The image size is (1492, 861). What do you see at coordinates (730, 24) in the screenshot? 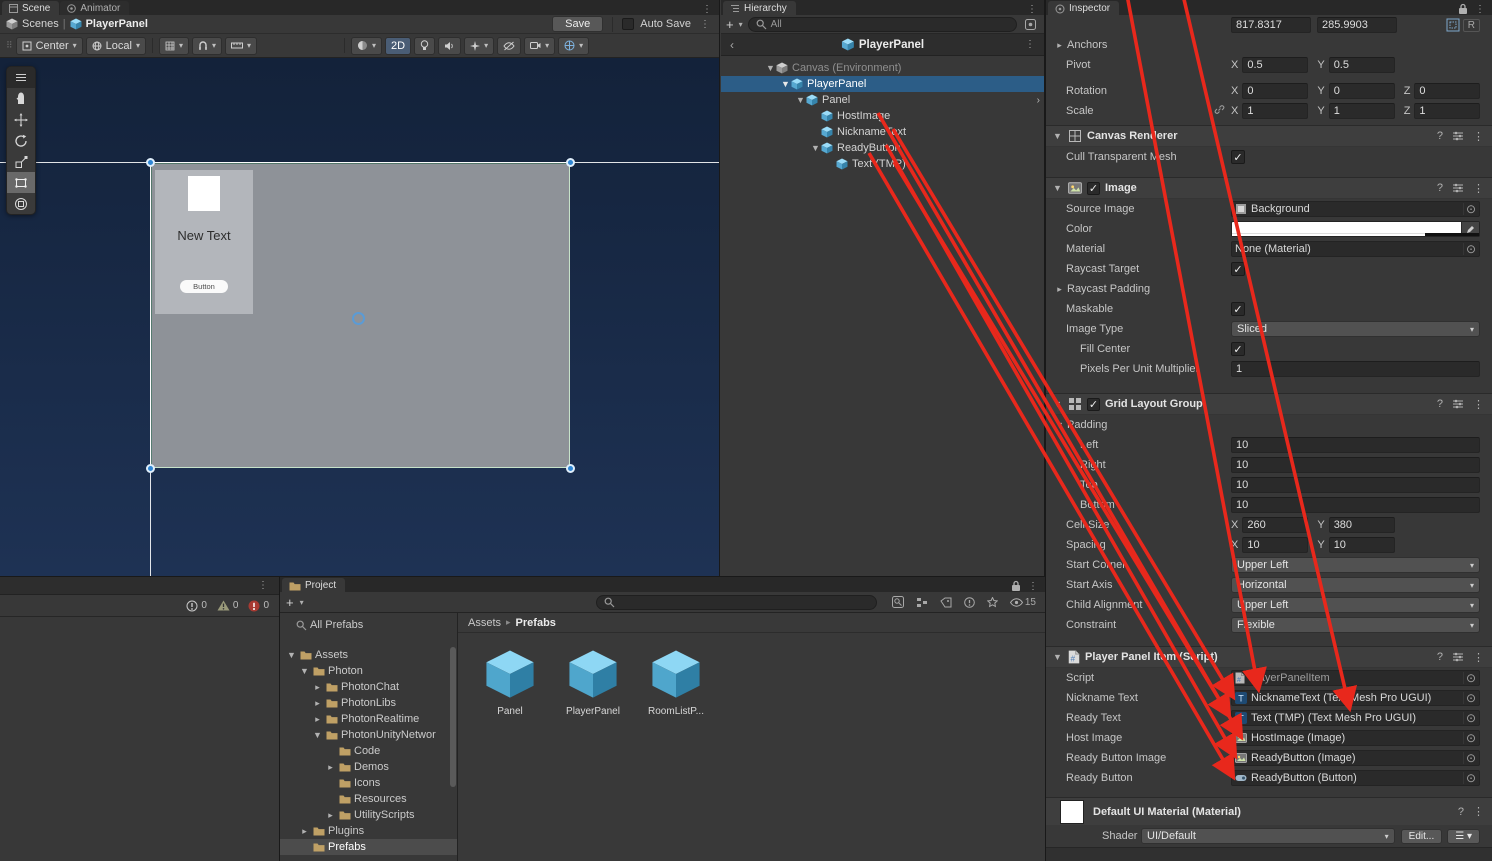
I see `create-object-button: +` at bounding box center [730, 24].